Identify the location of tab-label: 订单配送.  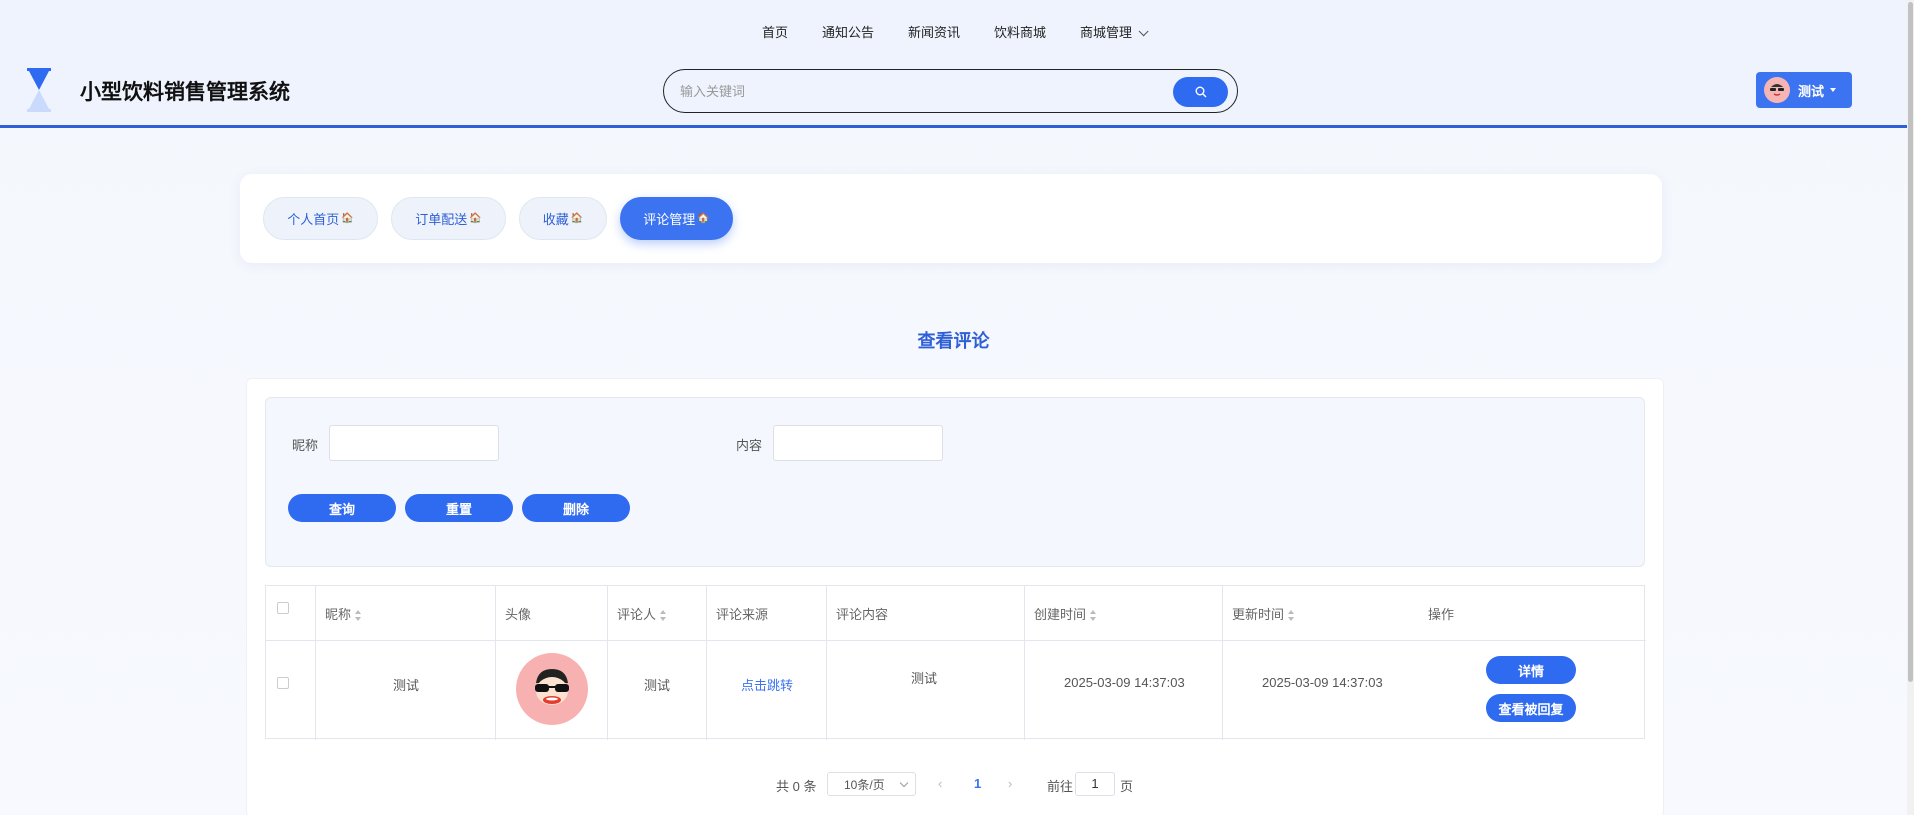
(441, 219).